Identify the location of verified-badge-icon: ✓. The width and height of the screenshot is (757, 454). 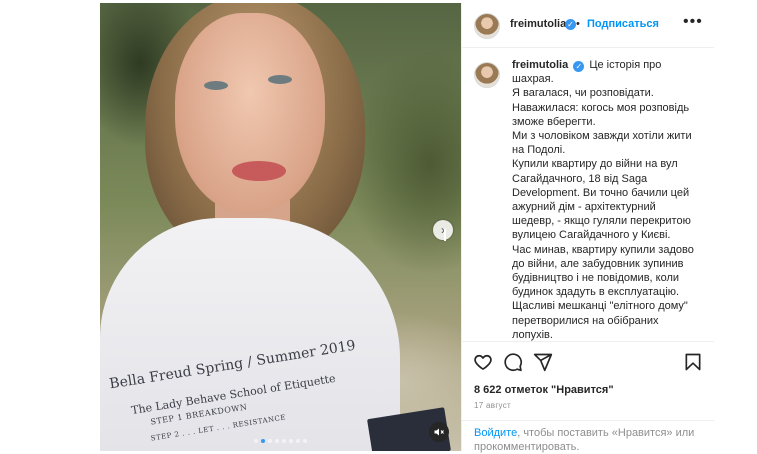
(570, 24).